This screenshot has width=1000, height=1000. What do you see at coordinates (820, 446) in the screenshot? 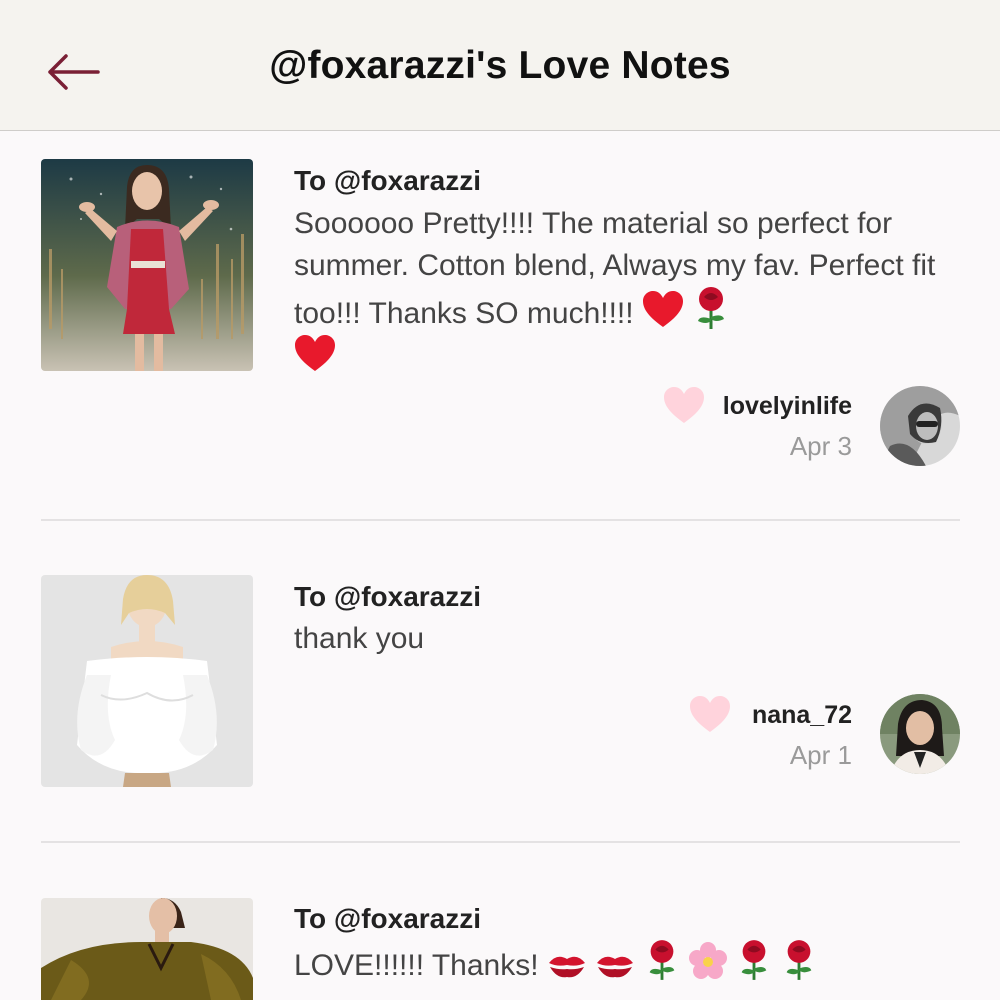
I see `note-date: Apr 3` at bounding box center [820, 446].